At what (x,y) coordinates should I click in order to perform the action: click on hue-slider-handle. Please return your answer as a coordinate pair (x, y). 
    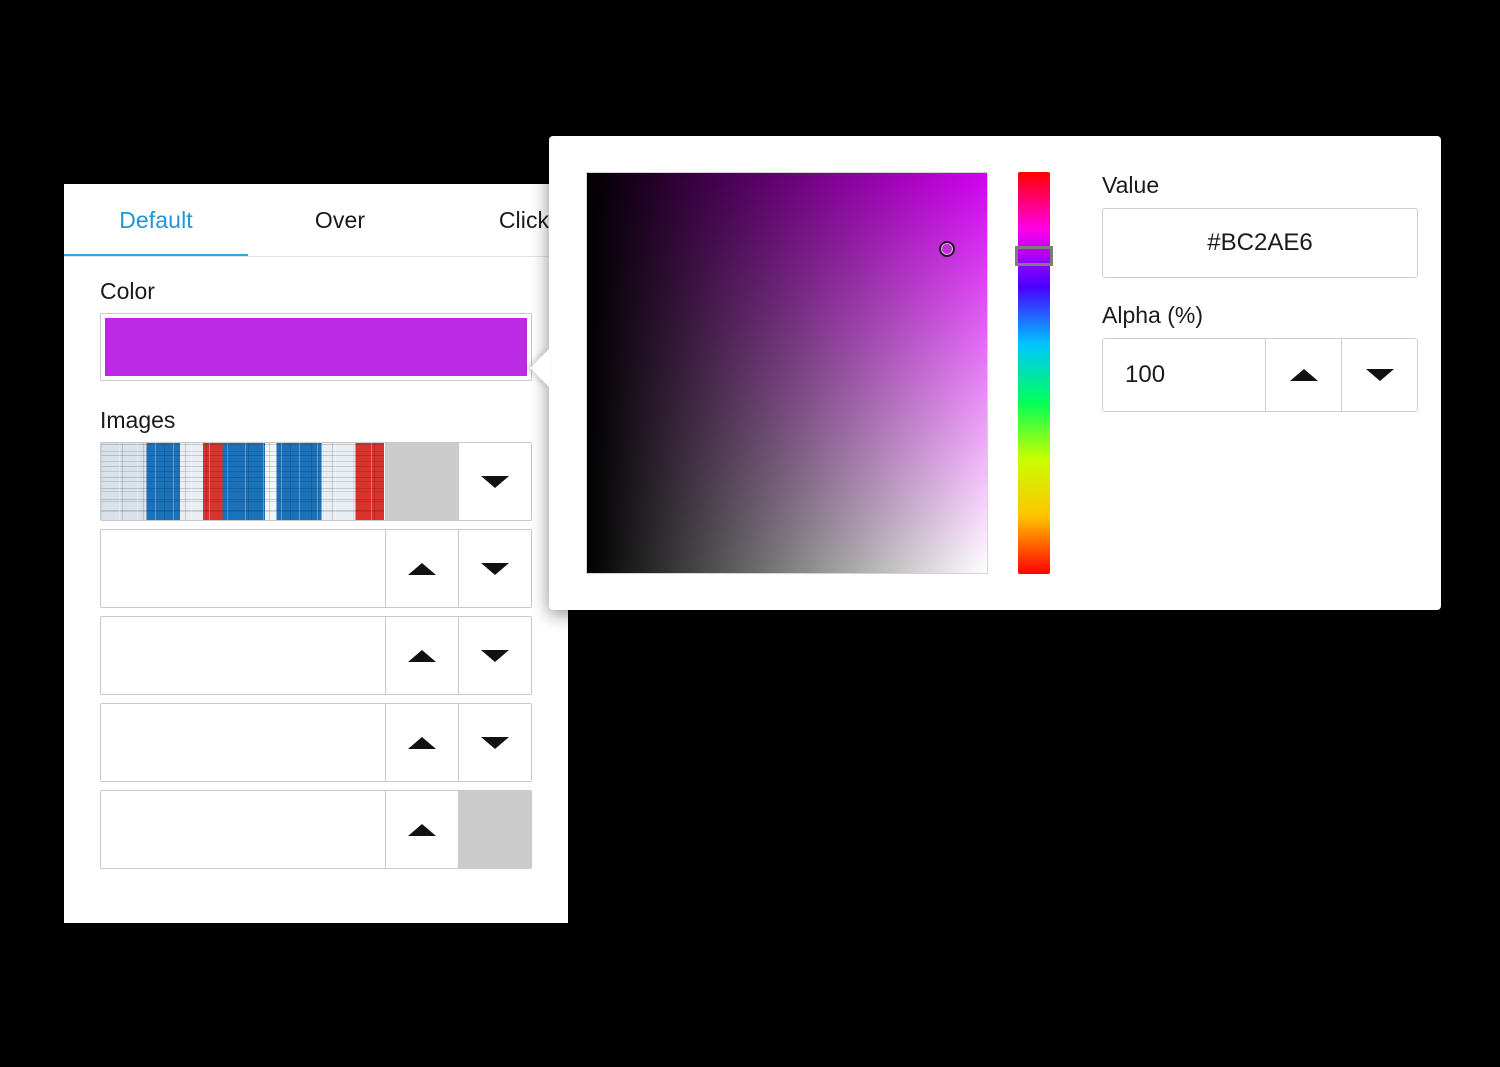
    Looking at the image, I should click on (1034, 256).